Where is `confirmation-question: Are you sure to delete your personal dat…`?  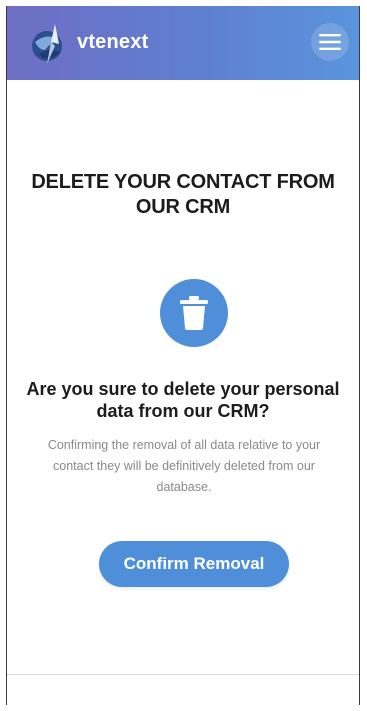
confirmation-question: Are you sure to delete your personal dat… is located at coordinates (183, 400).